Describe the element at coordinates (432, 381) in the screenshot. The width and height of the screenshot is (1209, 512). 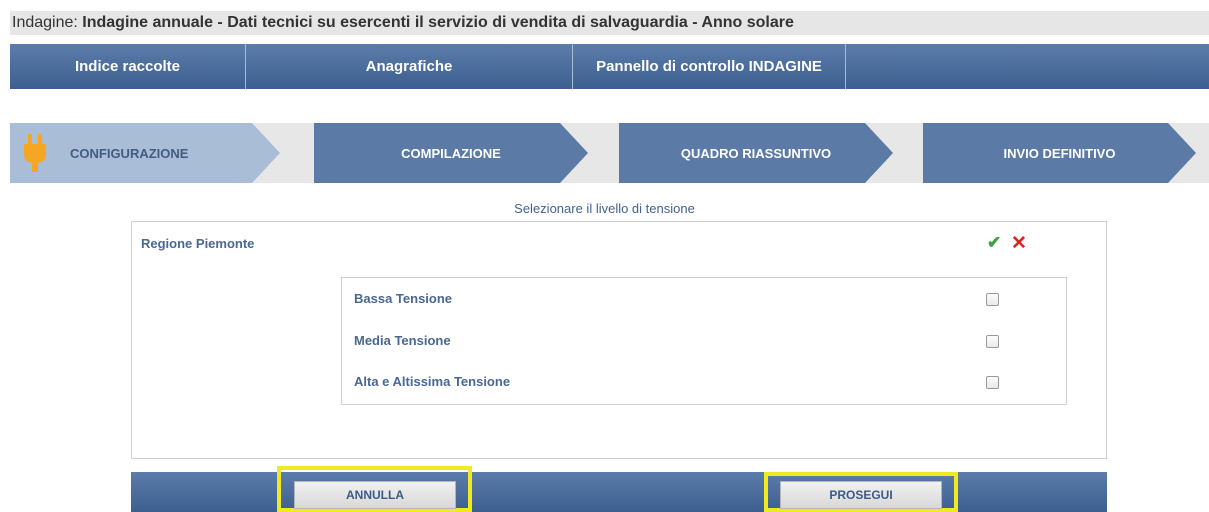
I see `option-label: Alta e Altissima Tensione` at that location.